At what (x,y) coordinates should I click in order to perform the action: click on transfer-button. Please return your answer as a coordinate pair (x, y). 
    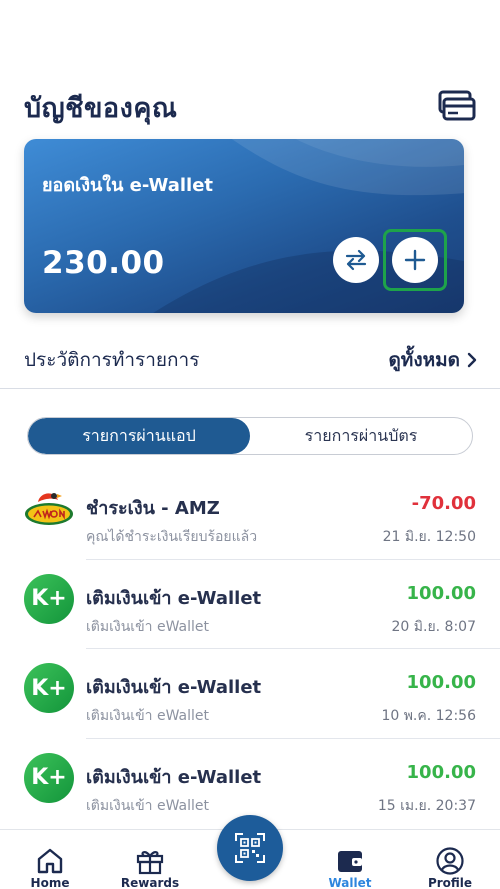
    Looking at the image, I should click on (356, 260).